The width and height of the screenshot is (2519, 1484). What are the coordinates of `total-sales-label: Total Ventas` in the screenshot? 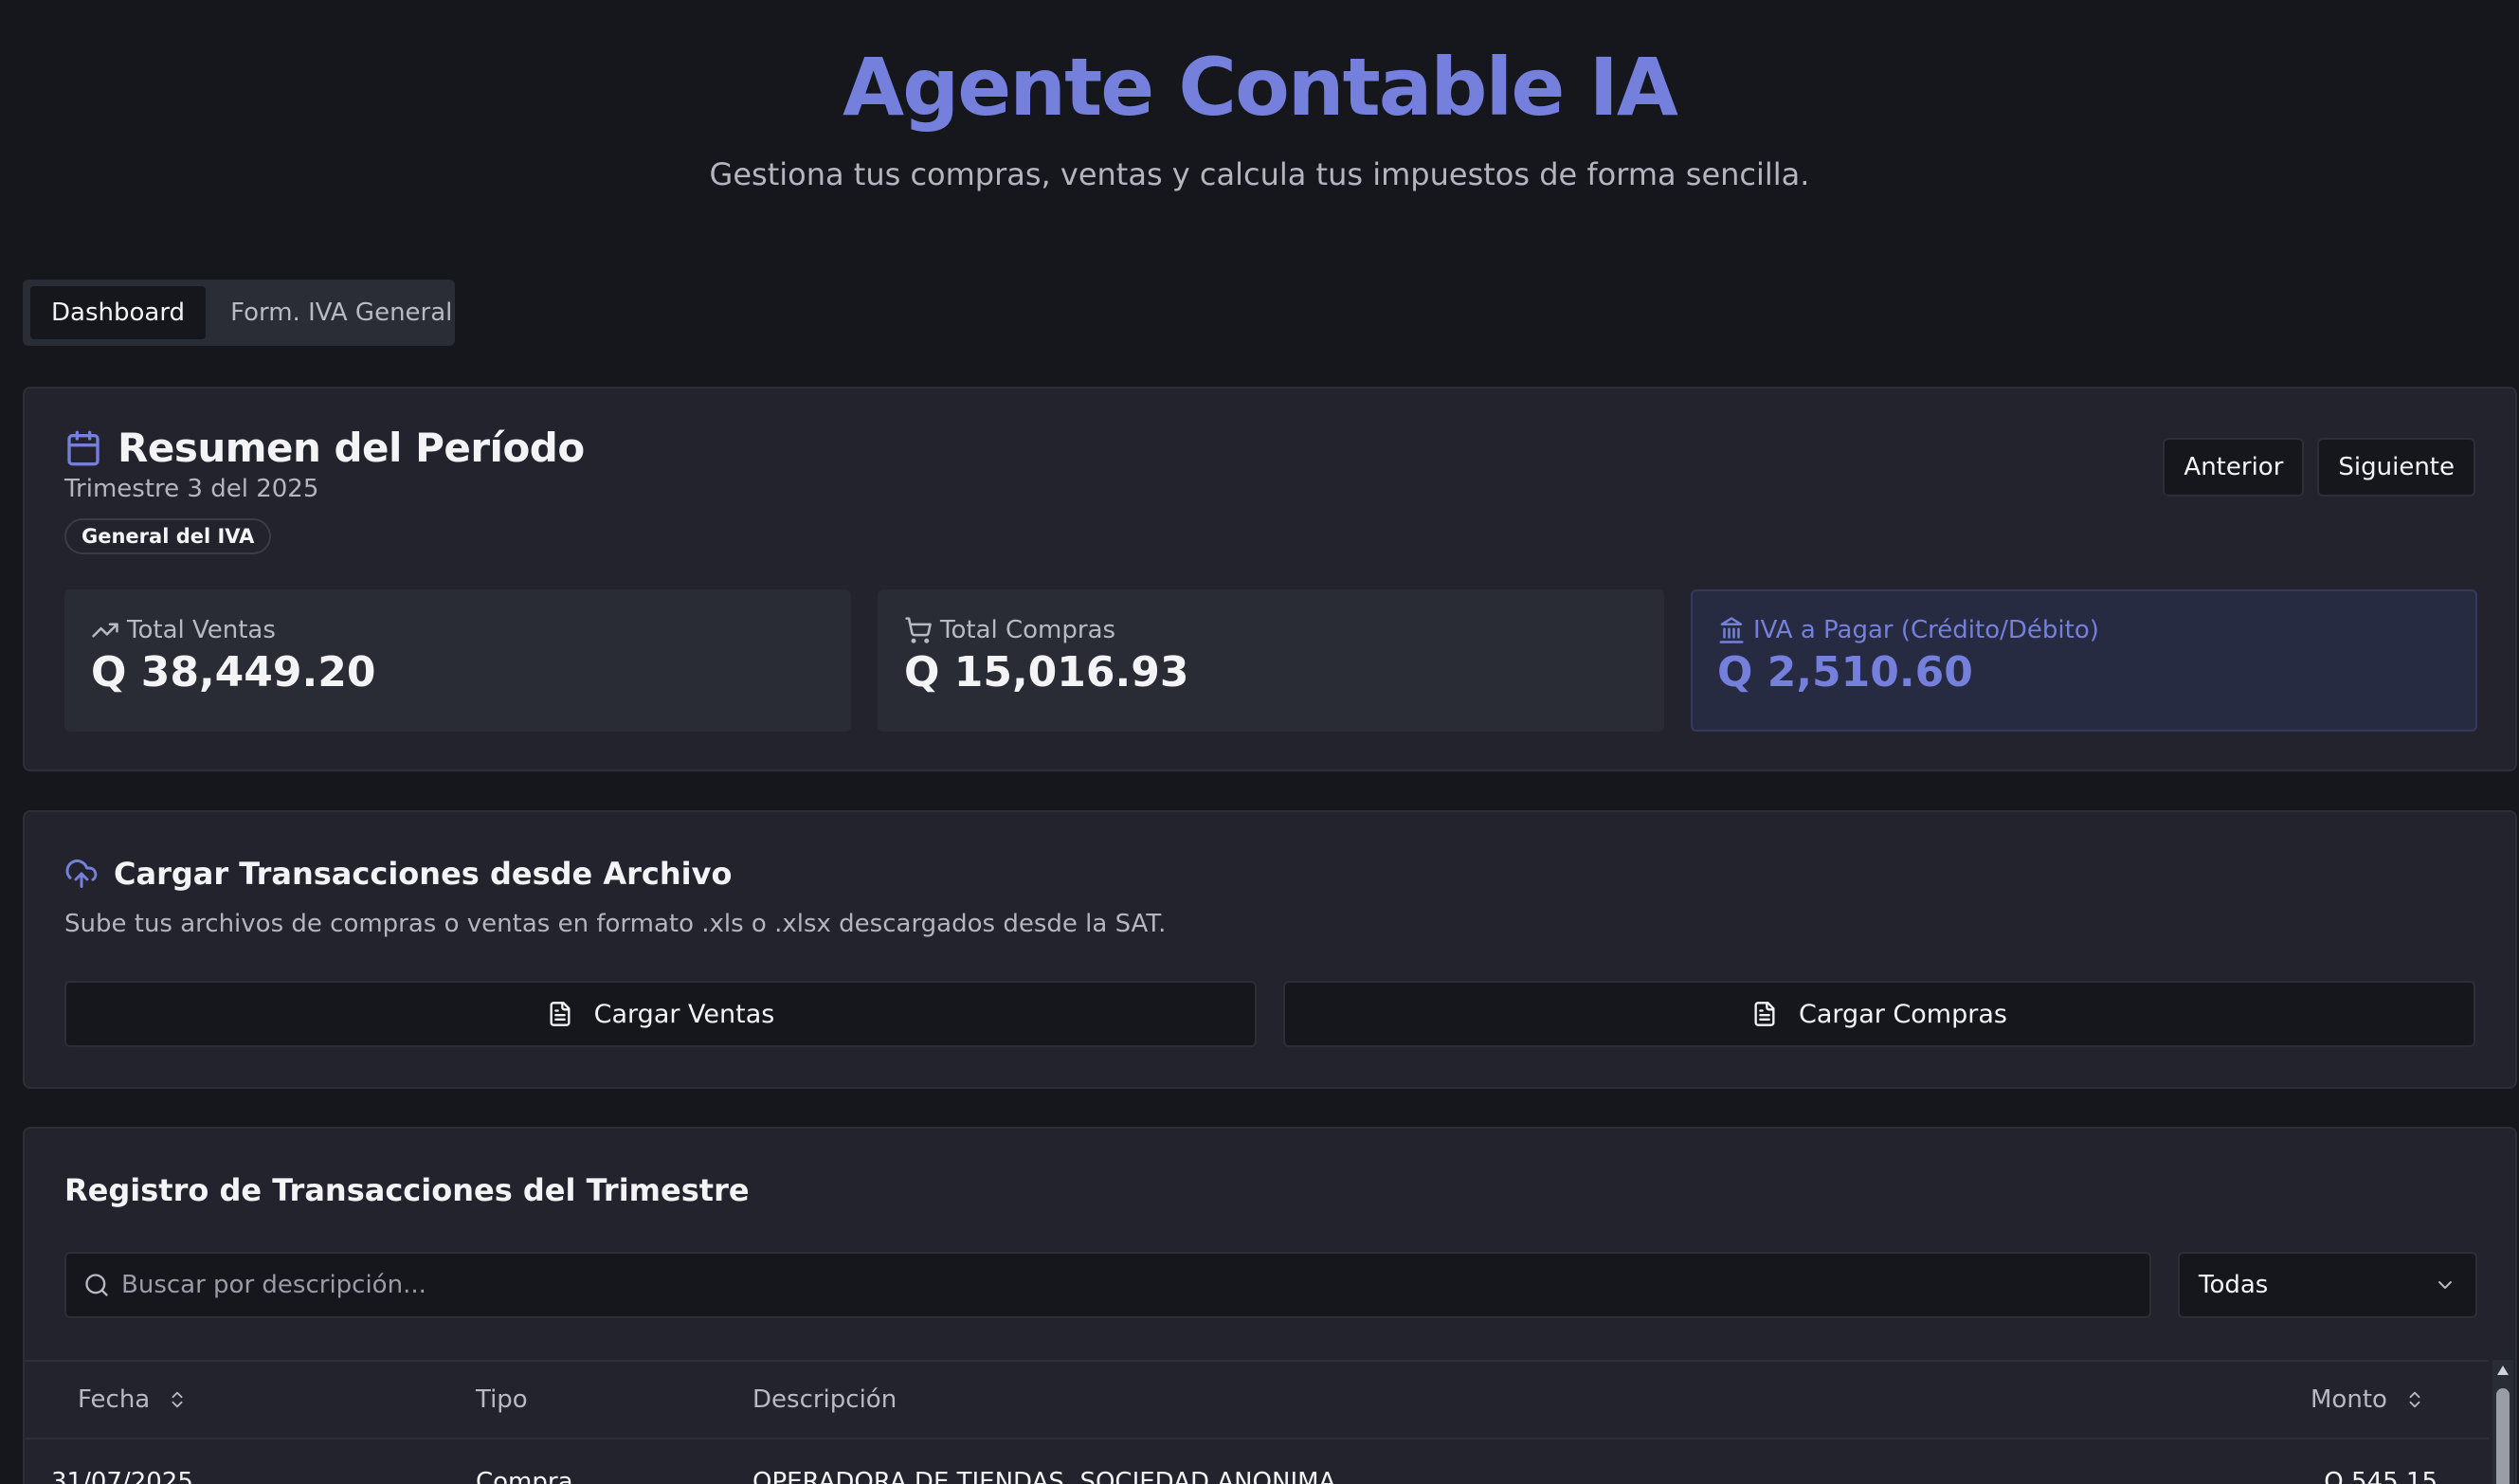 It's located at (201, 630).